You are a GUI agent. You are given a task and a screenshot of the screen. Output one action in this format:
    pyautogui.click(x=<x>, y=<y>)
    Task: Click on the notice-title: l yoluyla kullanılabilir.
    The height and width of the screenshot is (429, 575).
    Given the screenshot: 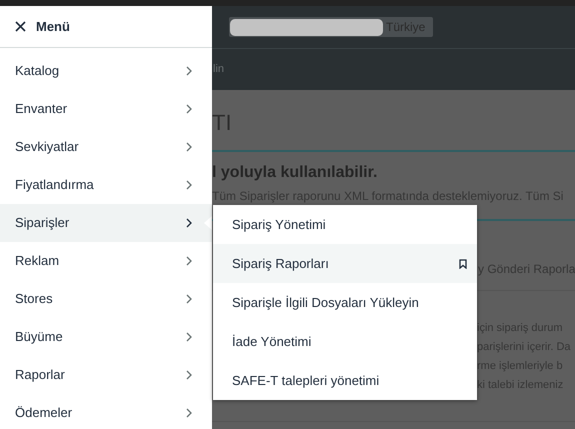 What is the action you would take?
    pyautogui.click(x=295, y=173)
    